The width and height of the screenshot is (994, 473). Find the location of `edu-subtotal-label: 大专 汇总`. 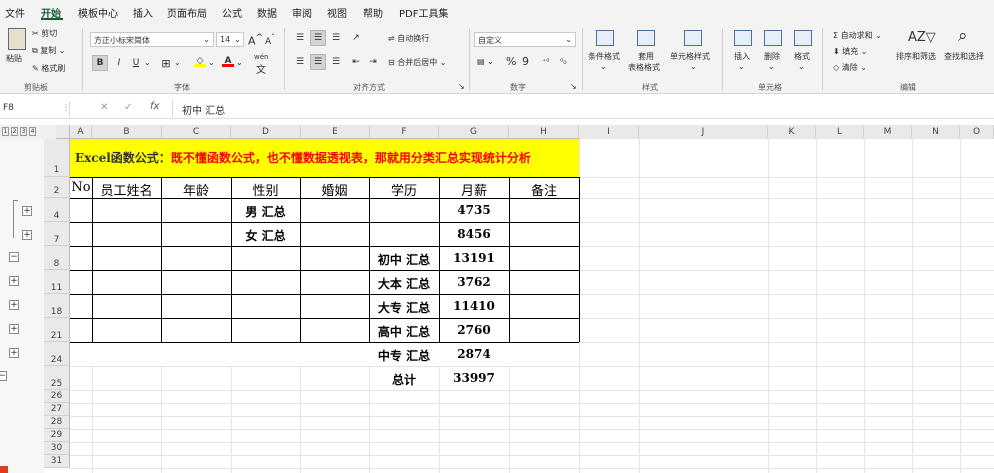

edu-subtotal-label: 大专 汇总 is located at coordinates (404, 307).